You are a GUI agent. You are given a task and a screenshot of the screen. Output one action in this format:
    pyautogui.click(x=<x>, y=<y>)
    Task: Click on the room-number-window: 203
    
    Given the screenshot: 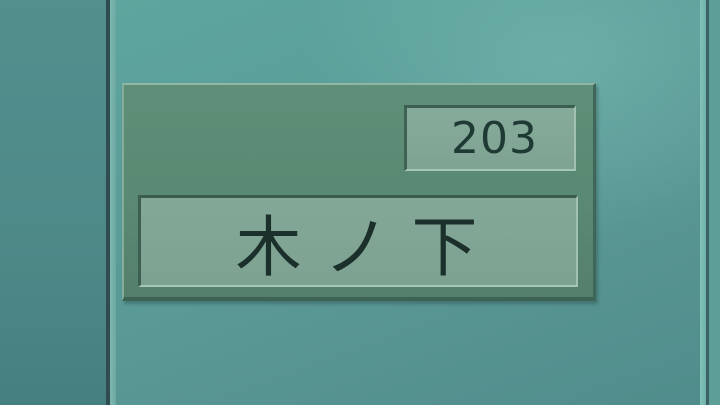 What is the action you would take?
    pyautogui.click(x=490, y=138)
    